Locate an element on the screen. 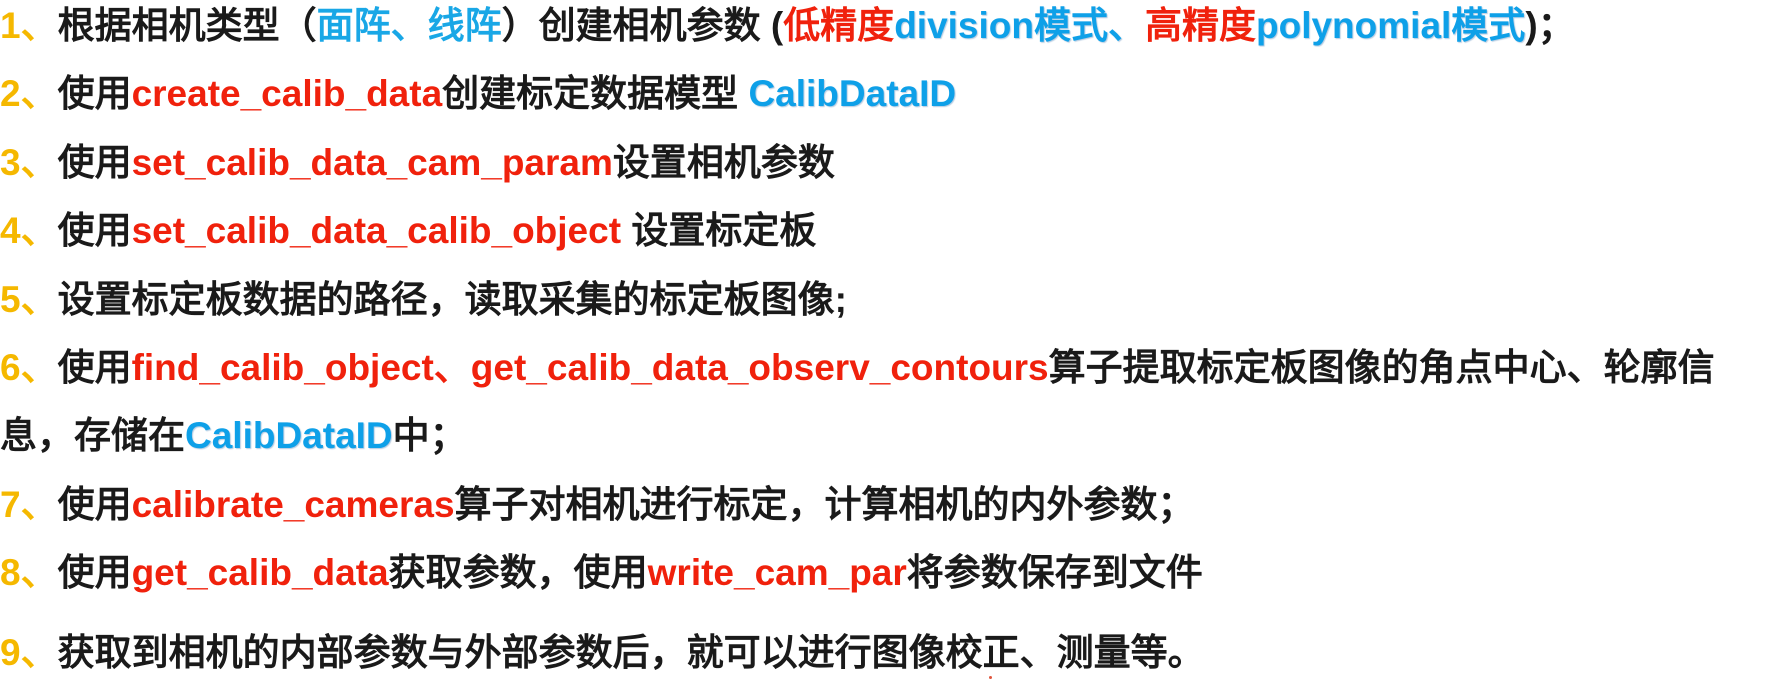  step-text: 算子提取标定板图像的角点中心、轮廓信 is located at coordinates (1381, 367).